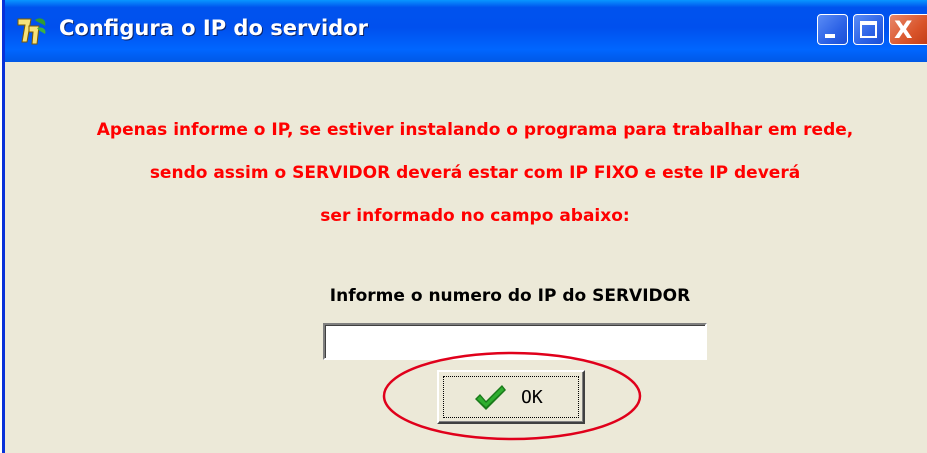 Image resolution: width=927 pixels, height=453 pixels. What do you see at coordinates (830, 36) in the screenshot?
I see `minimize-icon` at bounding box center [830, 36].